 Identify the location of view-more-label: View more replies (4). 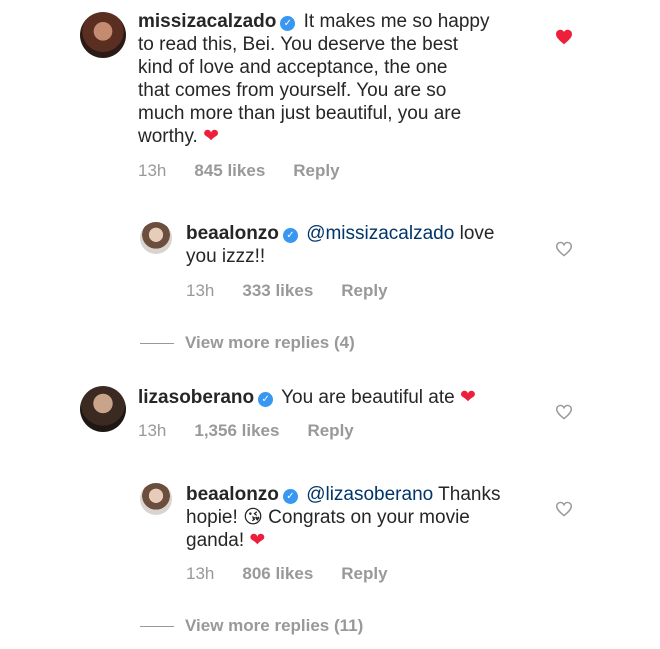
(270, 343).